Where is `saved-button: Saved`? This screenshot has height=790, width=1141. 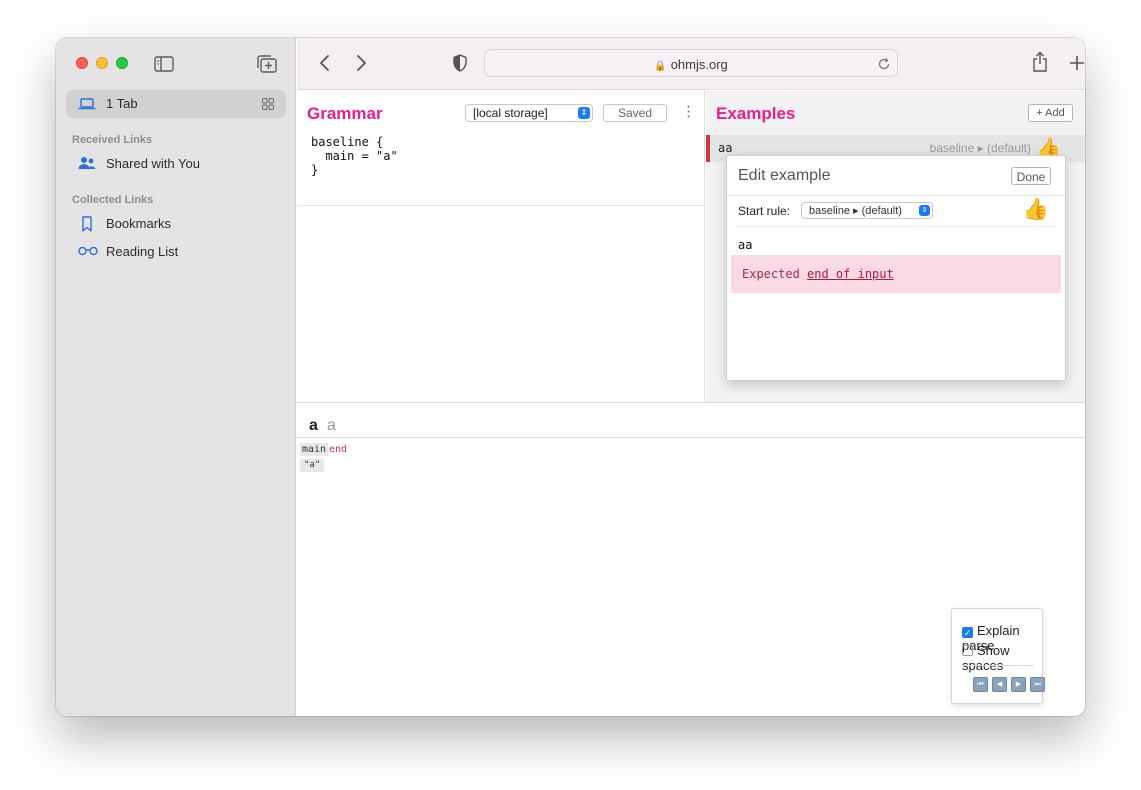
saved-button: Saved is located at coordinates (635, 113).